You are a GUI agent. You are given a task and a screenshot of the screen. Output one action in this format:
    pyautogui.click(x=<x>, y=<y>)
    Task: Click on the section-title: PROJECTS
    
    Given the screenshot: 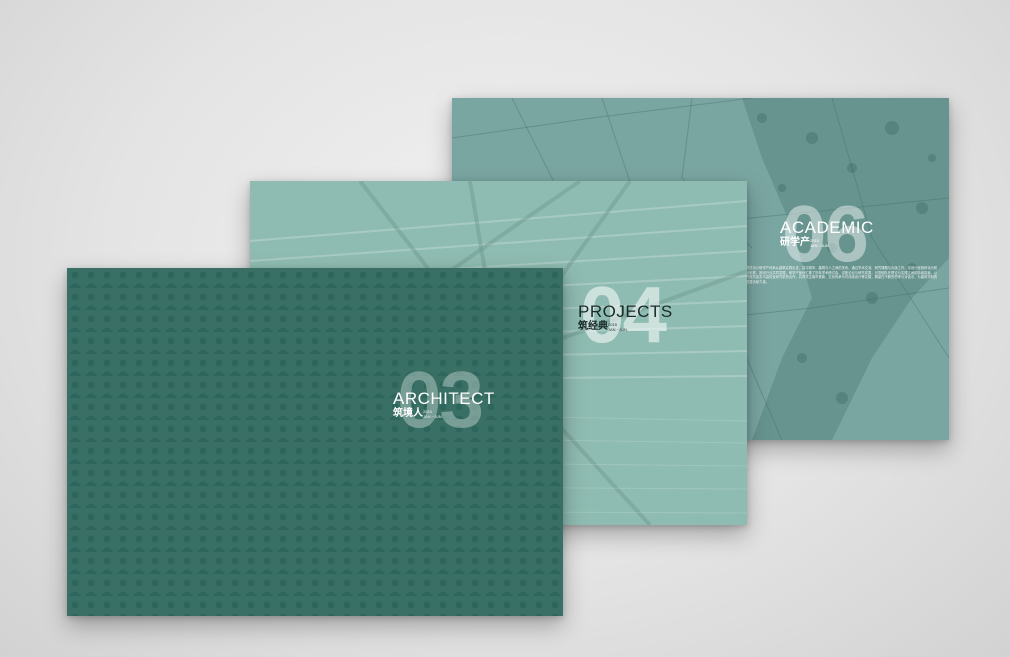 What is the action you would take?
    pyautogui.click(x=625, y=311)
    